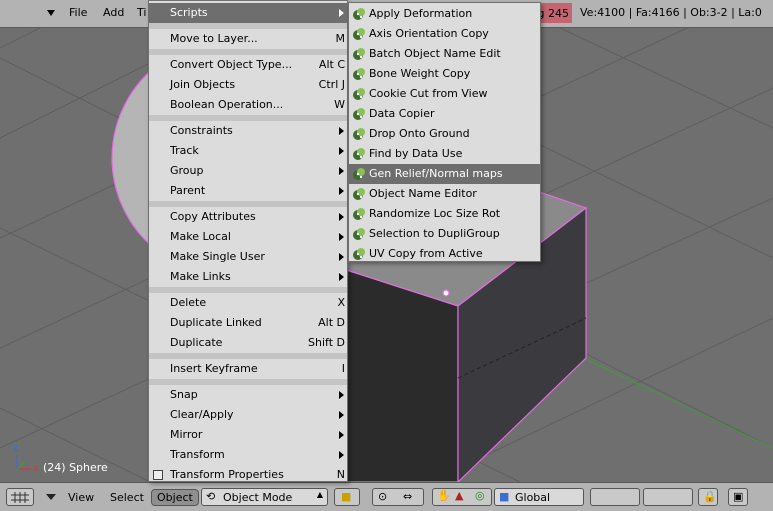 The width and height of the screenshot is (773, 511). I want to click on timeline-menu: Ti, so click(141, 12).